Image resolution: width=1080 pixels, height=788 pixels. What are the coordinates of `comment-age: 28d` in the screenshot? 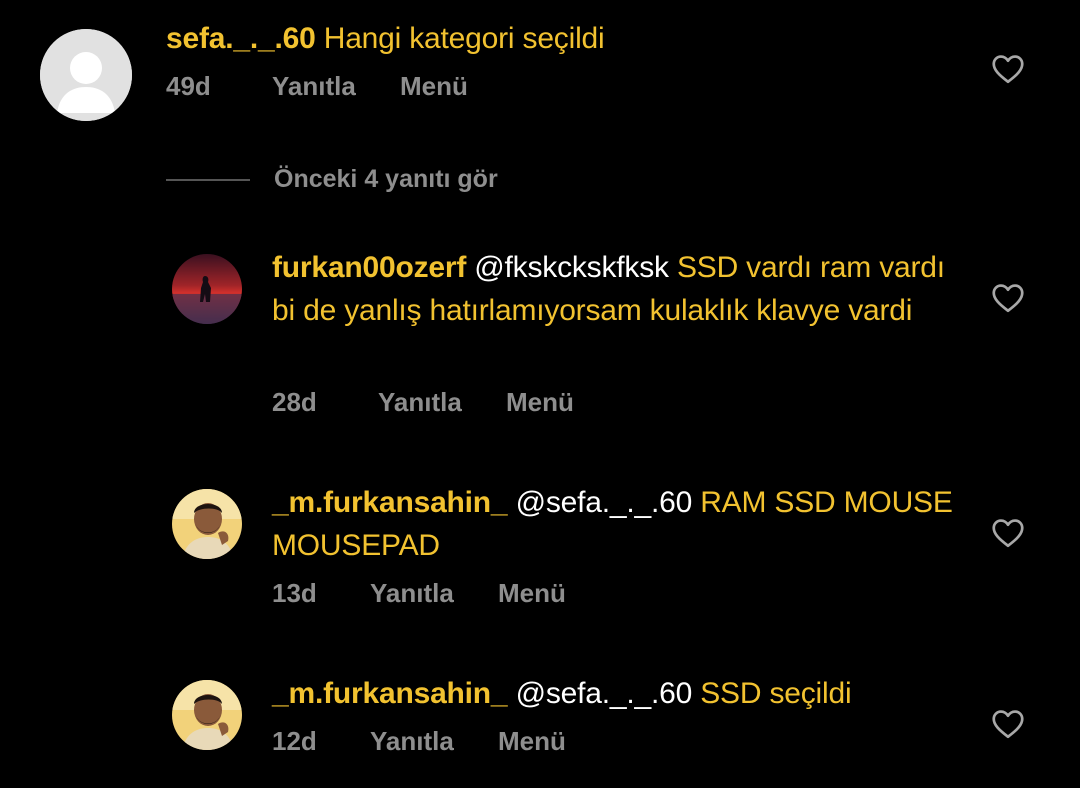 It's located at (294, 402).